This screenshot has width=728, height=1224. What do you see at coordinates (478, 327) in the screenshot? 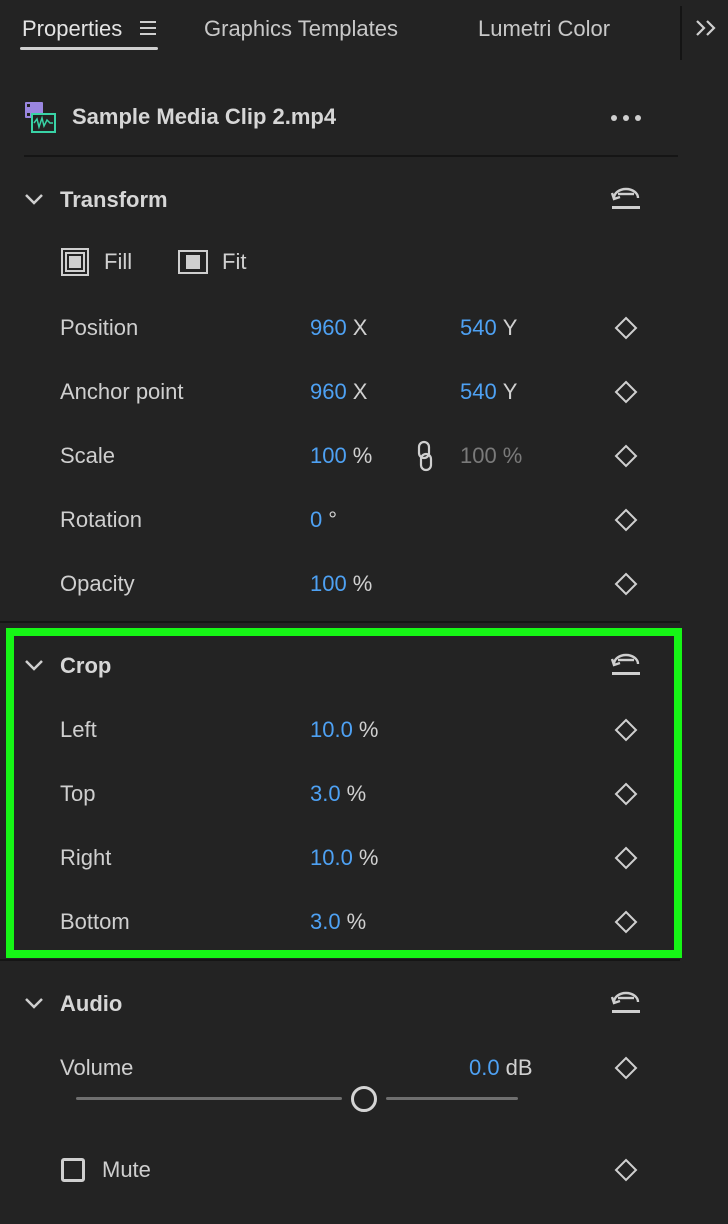
I see `position-y-value: 540` at bounding box center [478, 327].